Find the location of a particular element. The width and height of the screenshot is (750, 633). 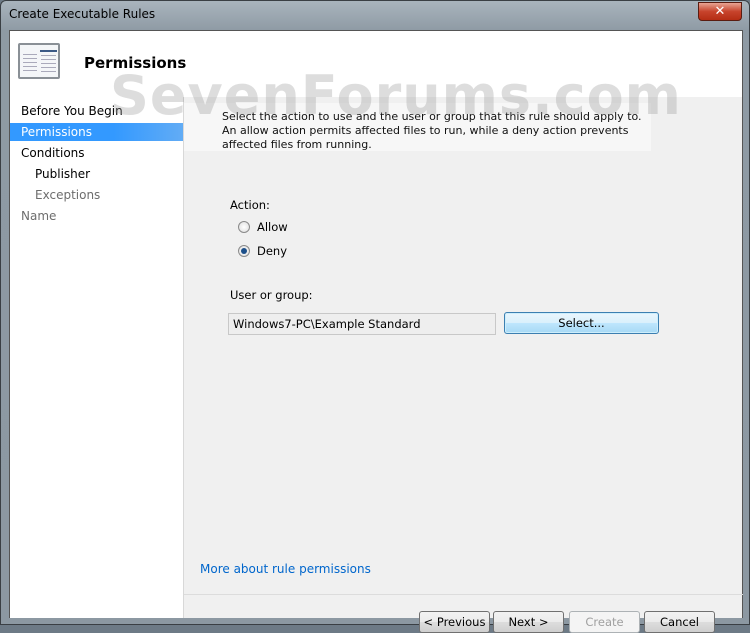

deny-radio is located at coordinates (244, 251).